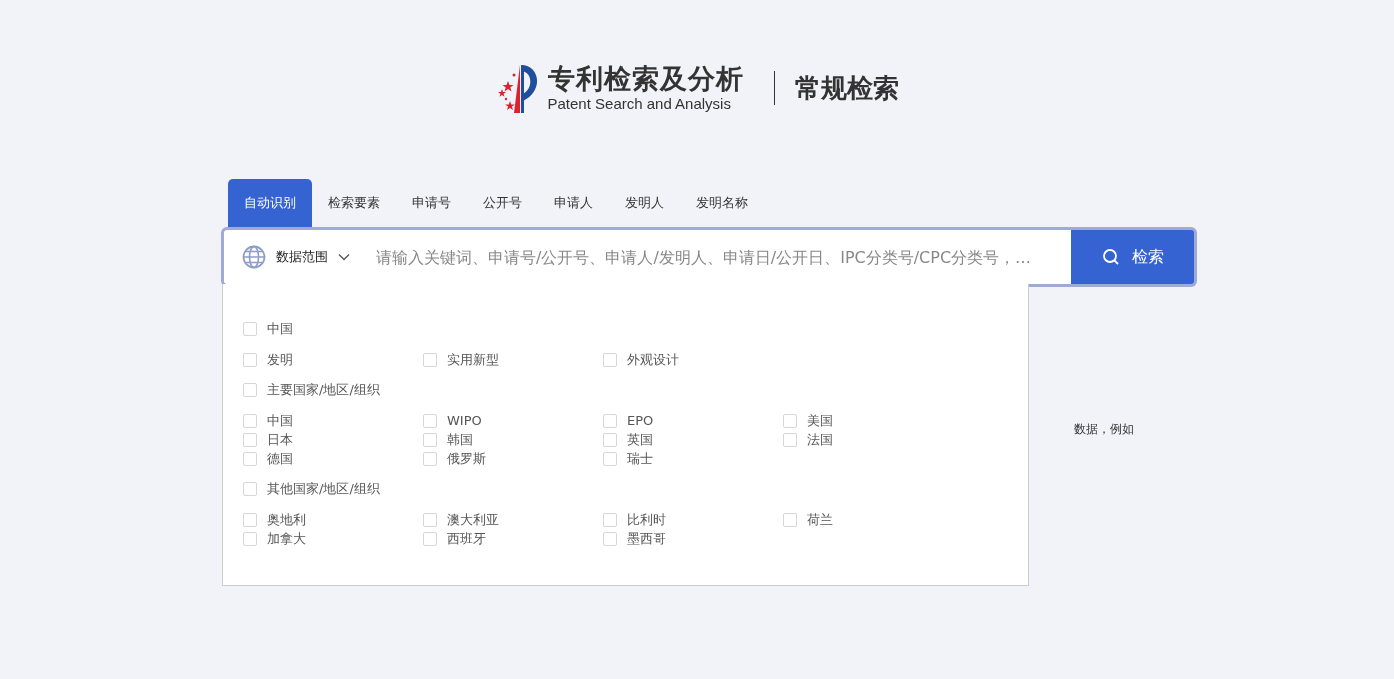  What do you see at coordinates (693, 420) in the screenshot?
I see `scope-checkbox: EPO` at bounding box center [693, 420].